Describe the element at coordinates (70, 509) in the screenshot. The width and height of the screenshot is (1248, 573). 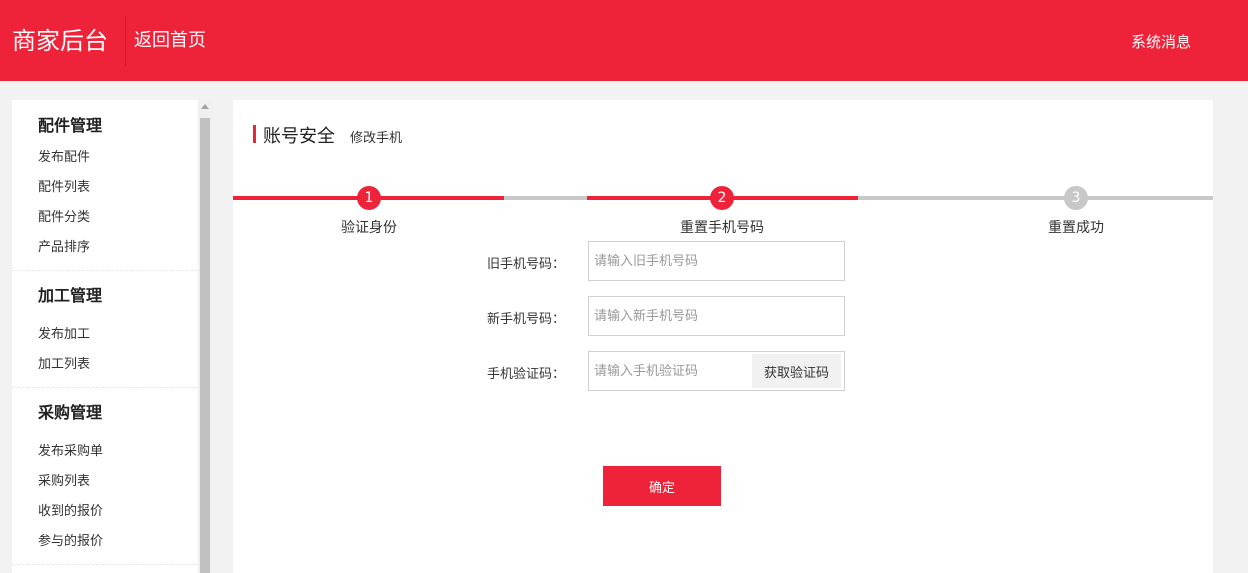
I see `sidebar-item-received-quotes: 收到的报价` at that location.